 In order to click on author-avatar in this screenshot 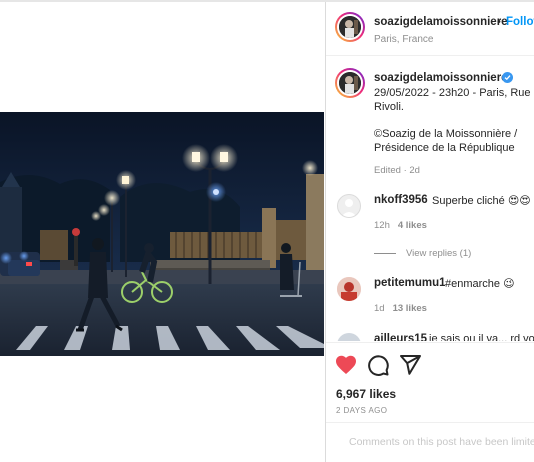, I will do `click(350, 27)`.